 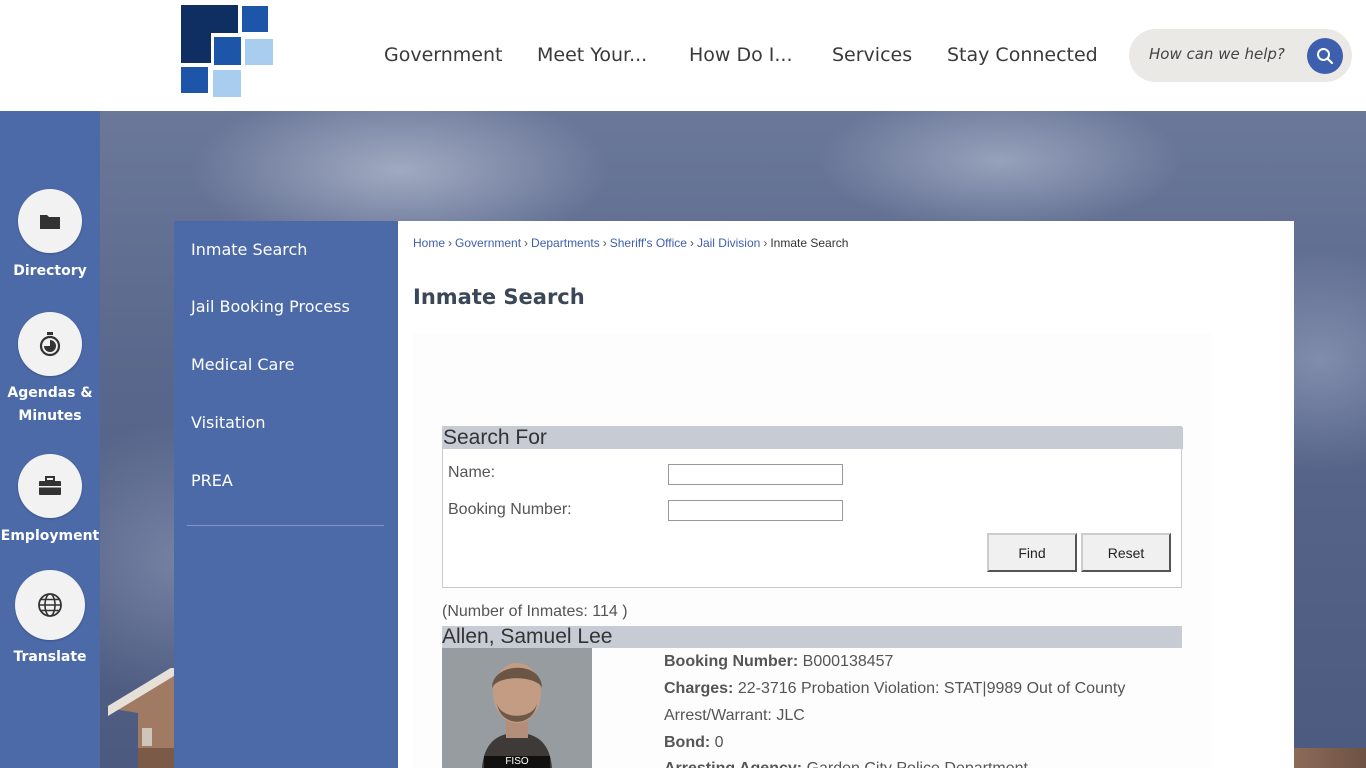 What do you see at coordinates (212, 480) in the screenshot?
I see `sidenav-item-prea: PREA` at bounding box center [212, 480].